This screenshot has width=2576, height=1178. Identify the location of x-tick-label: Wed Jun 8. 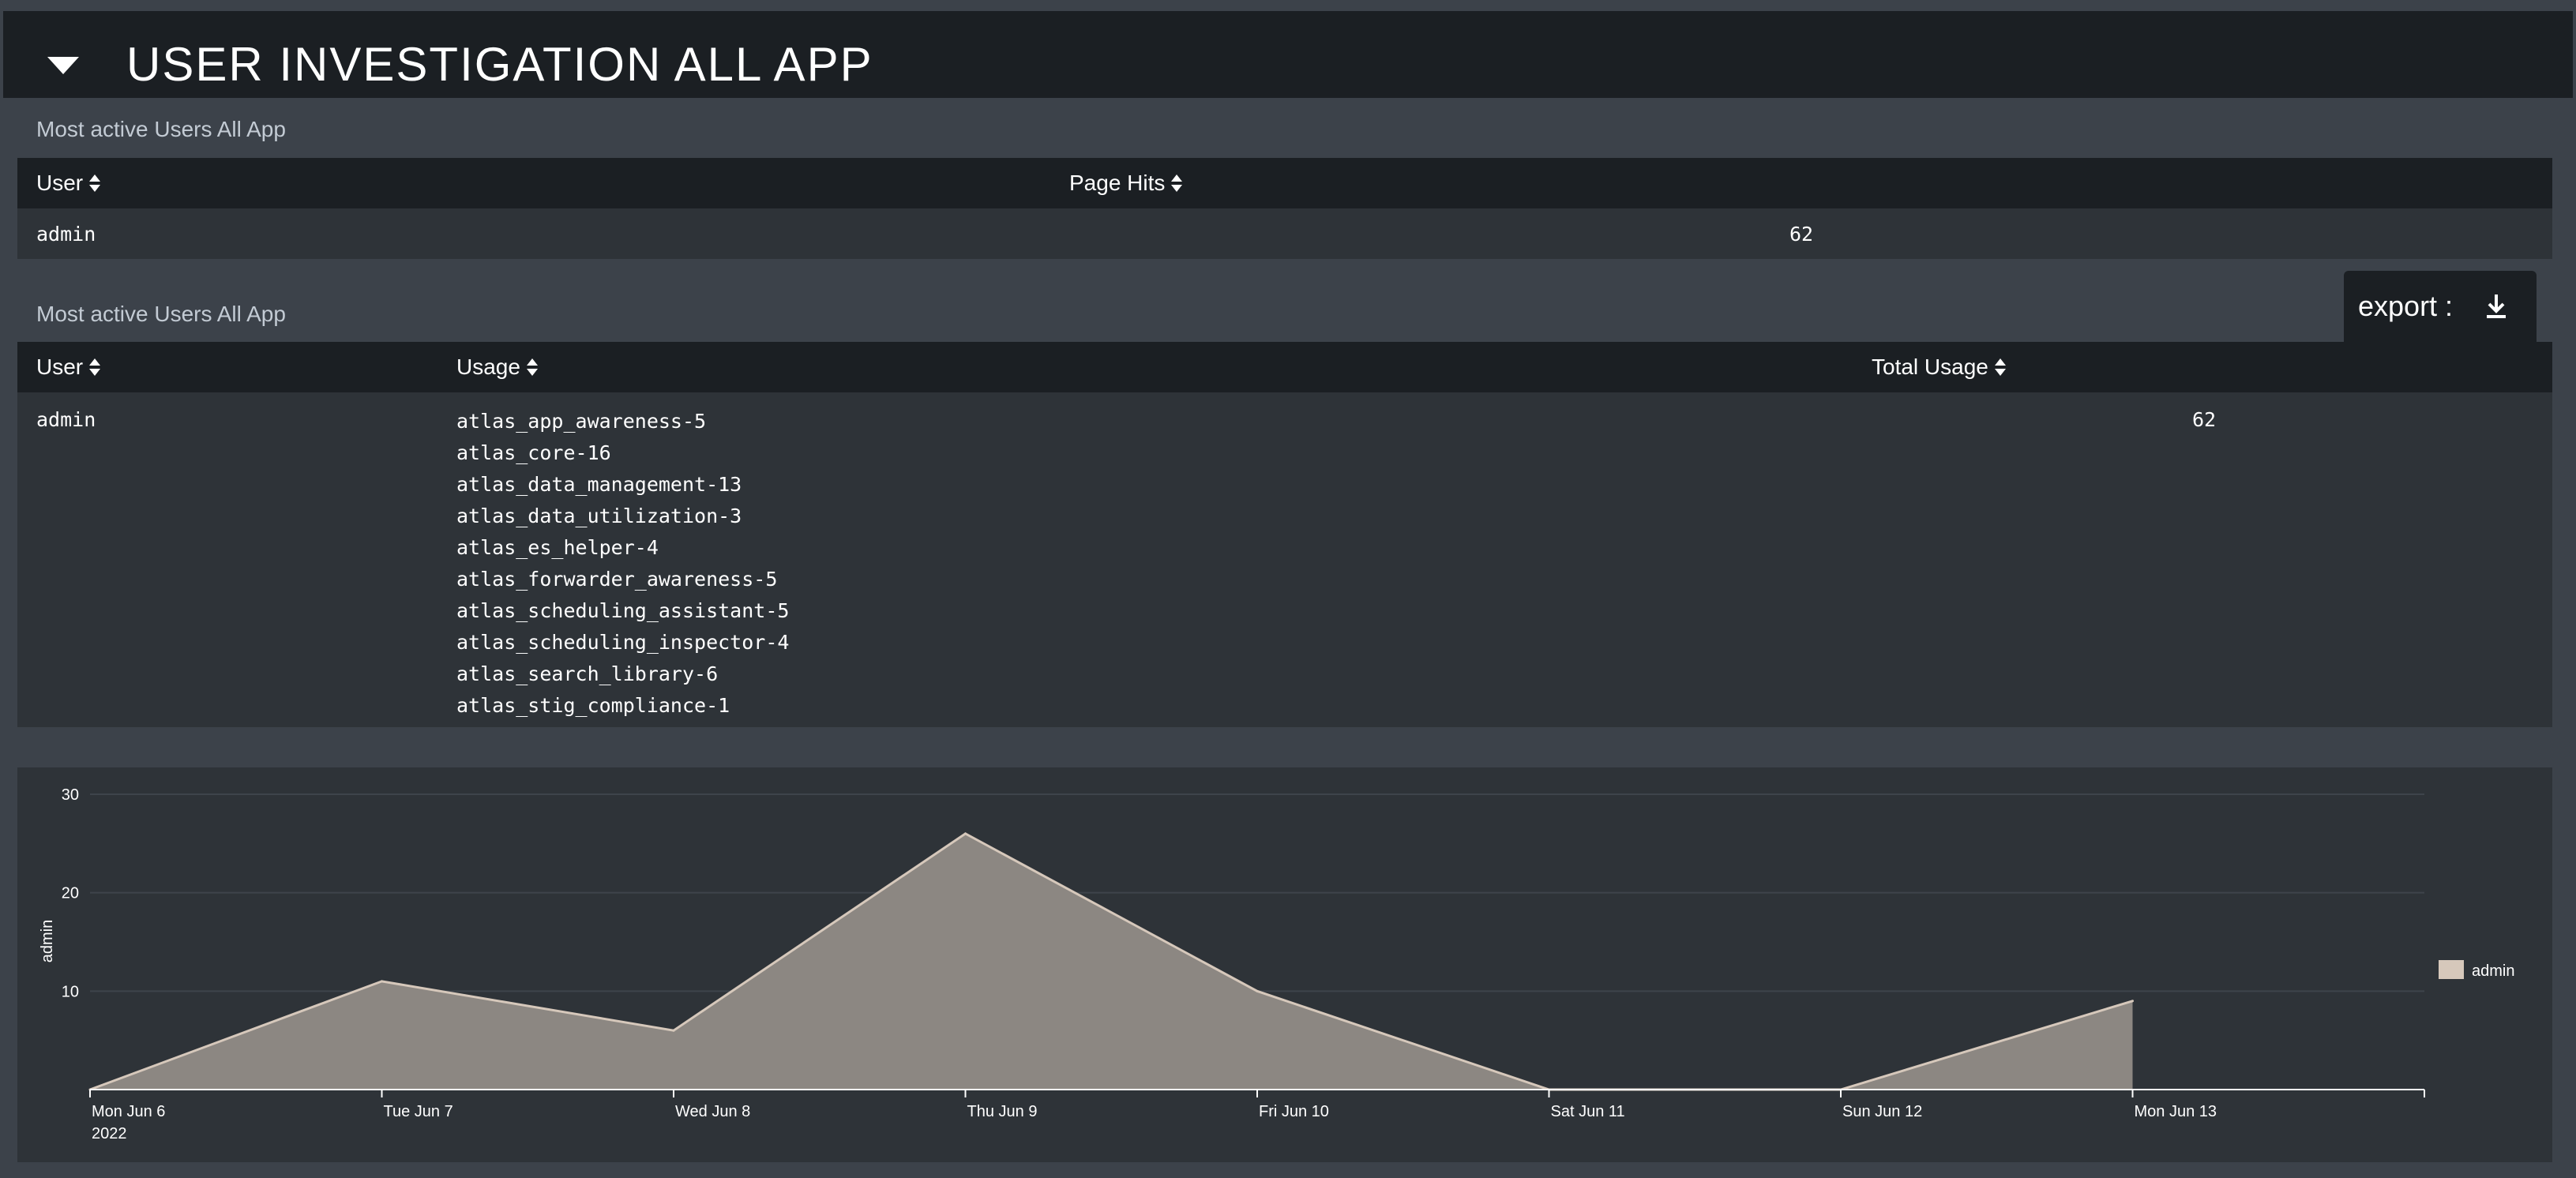
(712, 1111).